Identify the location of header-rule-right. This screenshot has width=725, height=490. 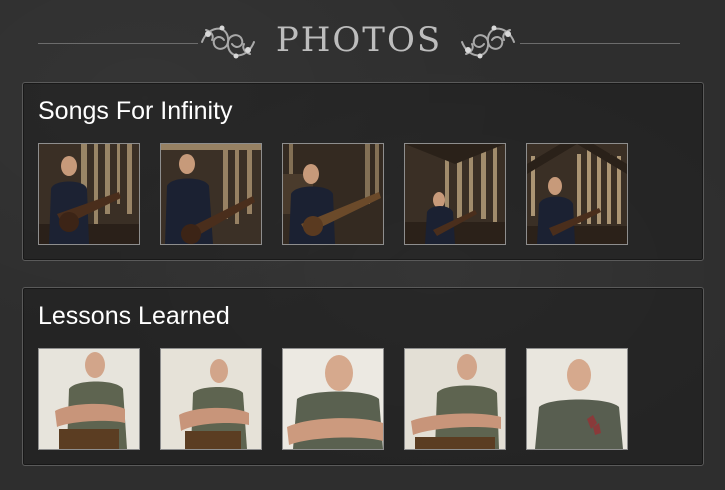
(600, 43).